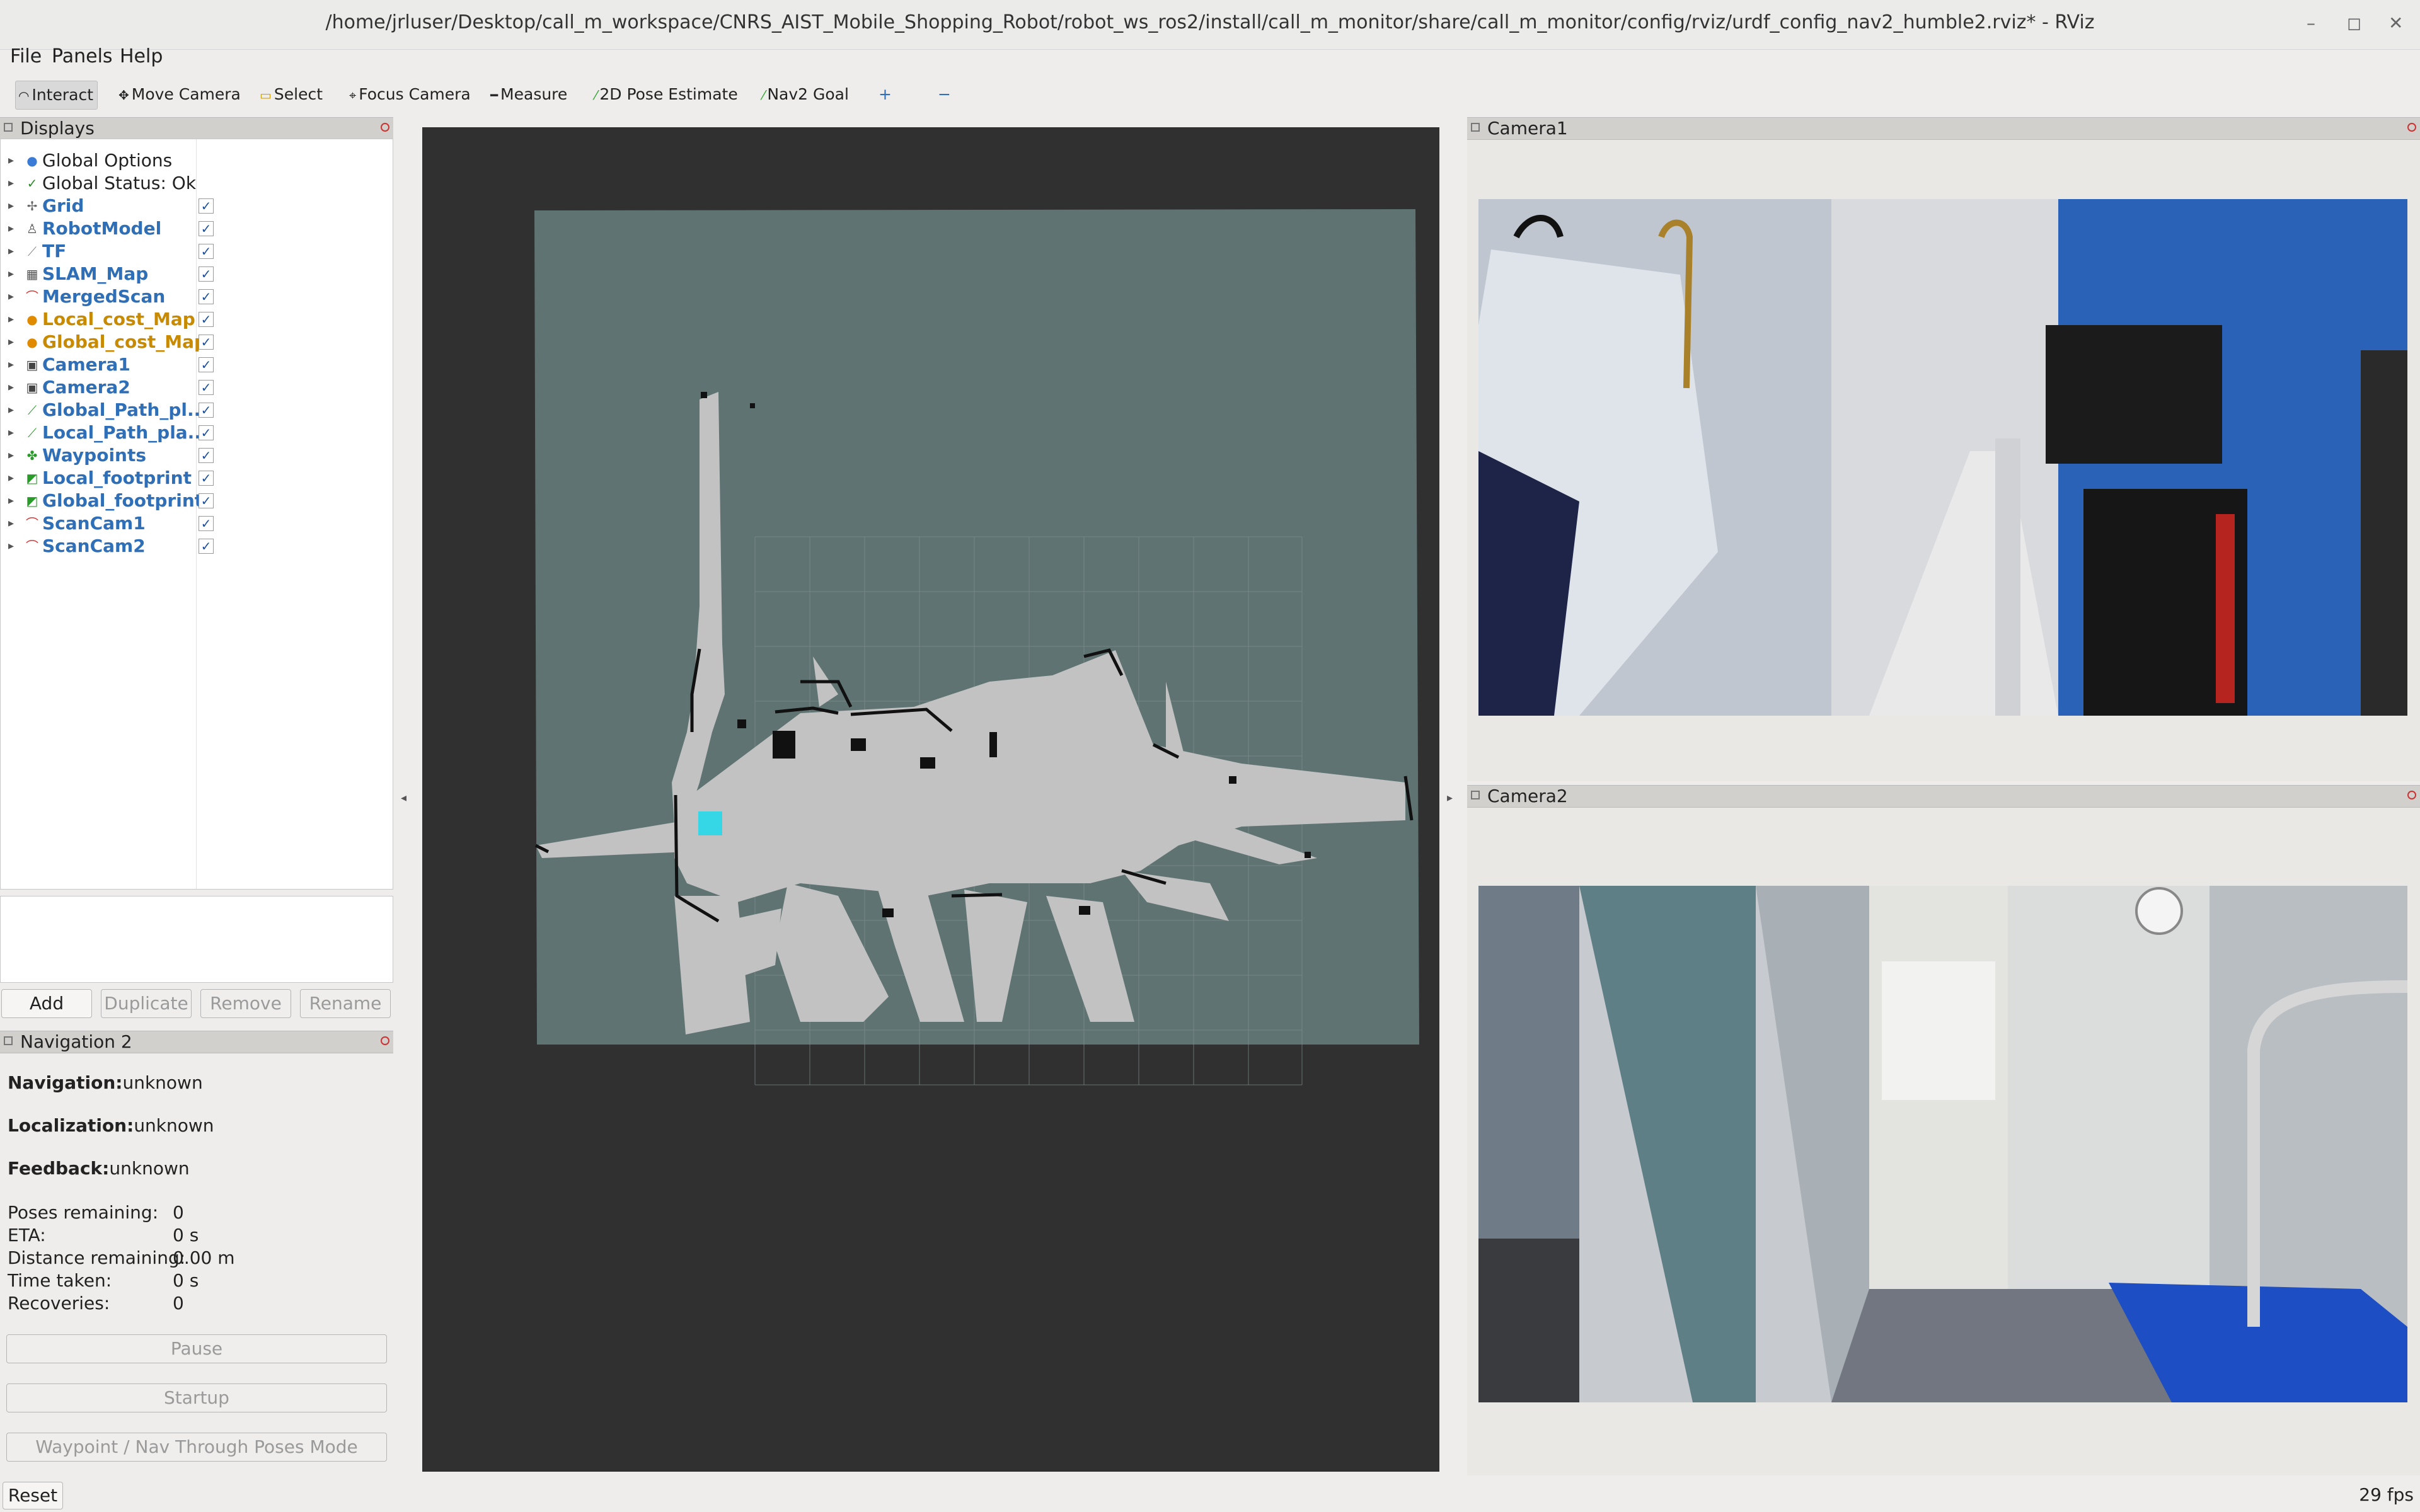 The image size is (2420, 1512). Describe the element at coordinates (196, 410) in the screenshot. I see `display-item: ▸ ⟋ Global_Path_pl... ✓` at that location.